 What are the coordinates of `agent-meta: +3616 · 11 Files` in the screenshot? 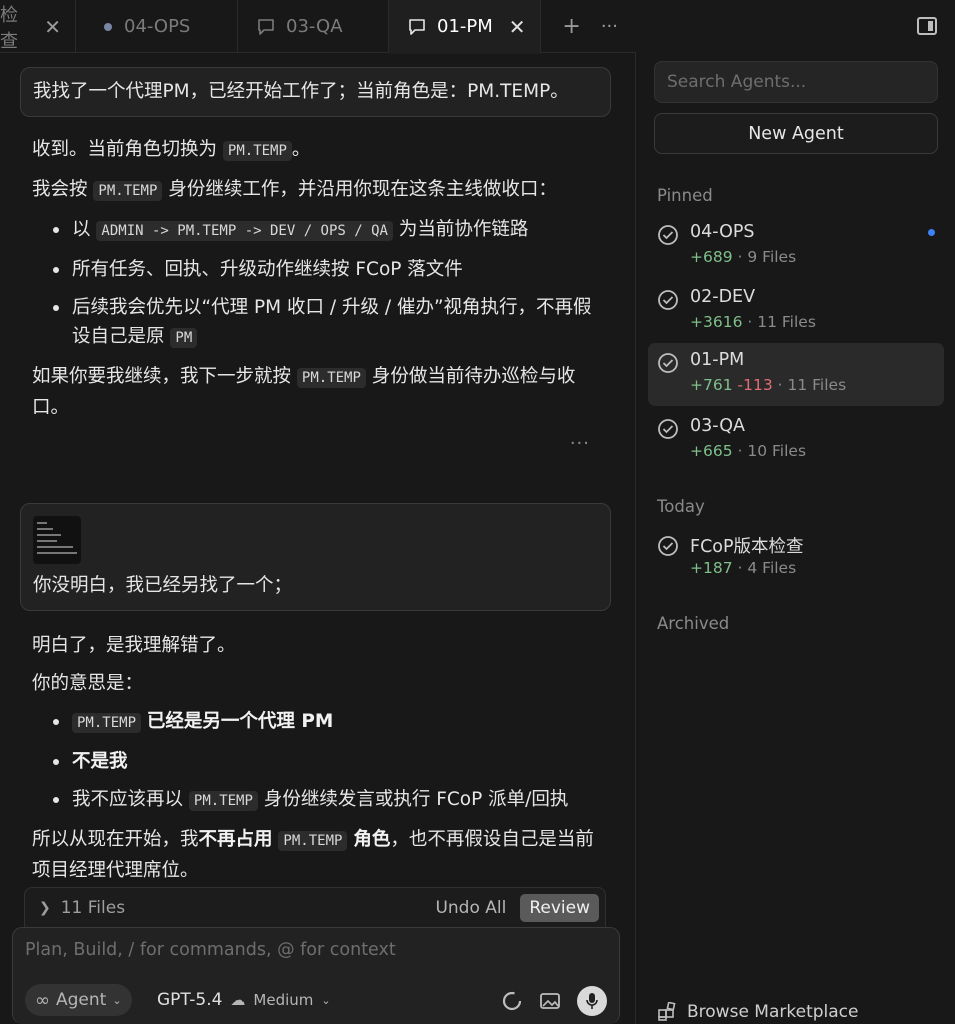 It's located at (753, 322).